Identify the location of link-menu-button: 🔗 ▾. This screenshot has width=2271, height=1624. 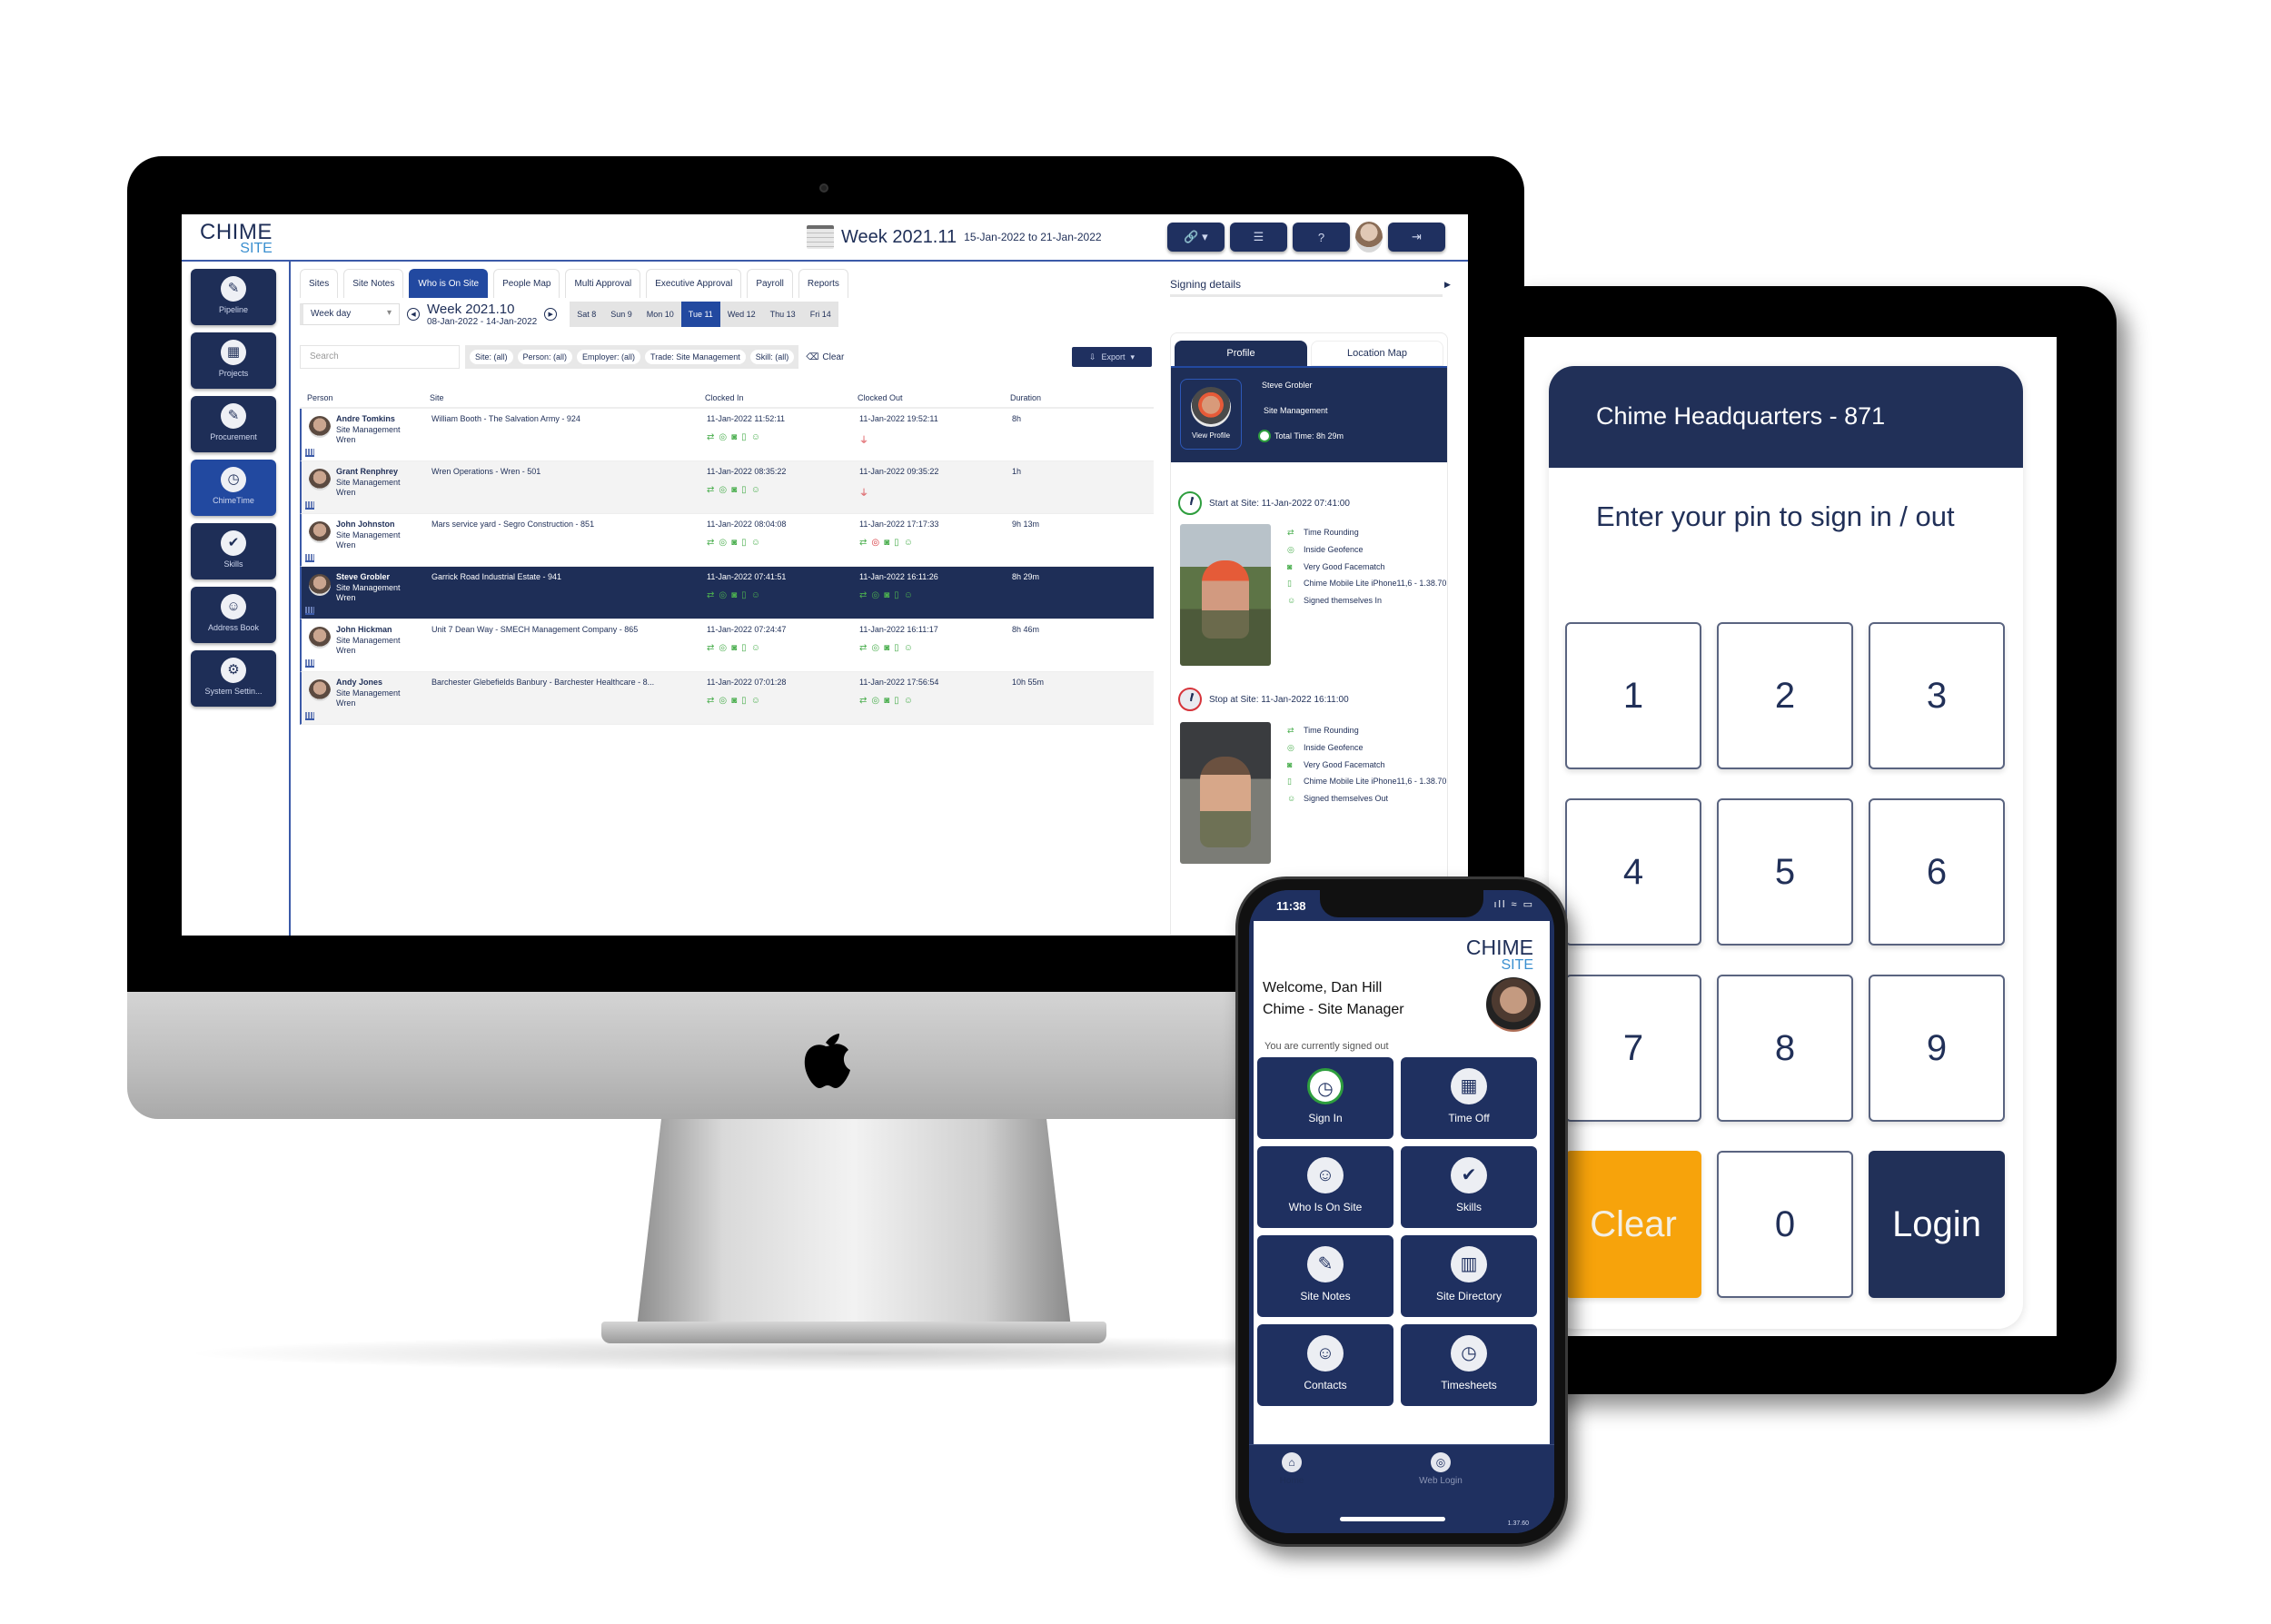
(1196, 237).